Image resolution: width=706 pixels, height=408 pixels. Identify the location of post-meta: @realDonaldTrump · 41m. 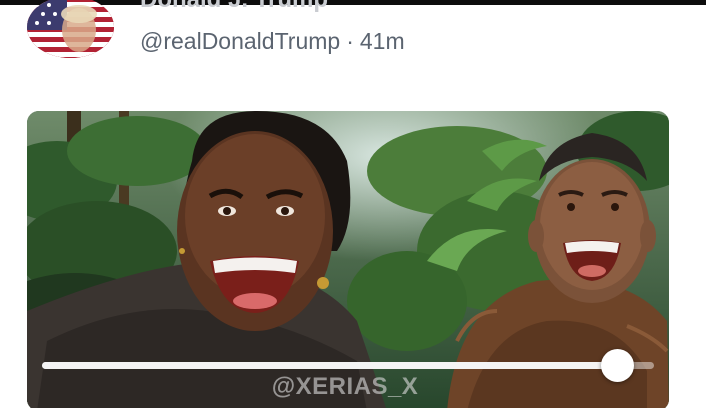
(272, 43).